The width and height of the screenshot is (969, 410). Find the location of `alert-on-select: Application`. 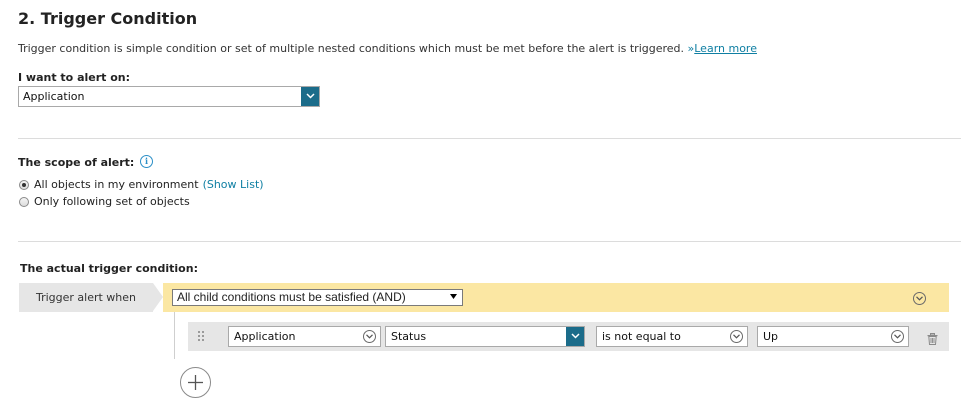

alert-on-select: Application is located at coordinates (169, 96).